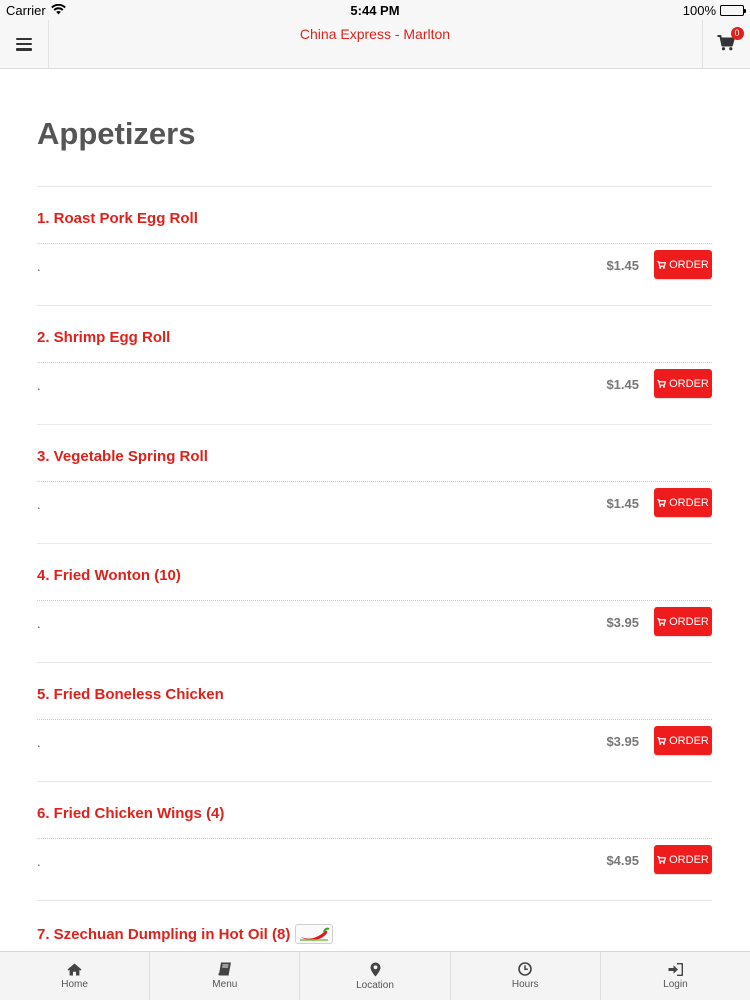 The image size is (750, 1000). I want to click on menu-item: 2. Shrimp Egg Roll . $1.45 ORDER, so click(374, 365).